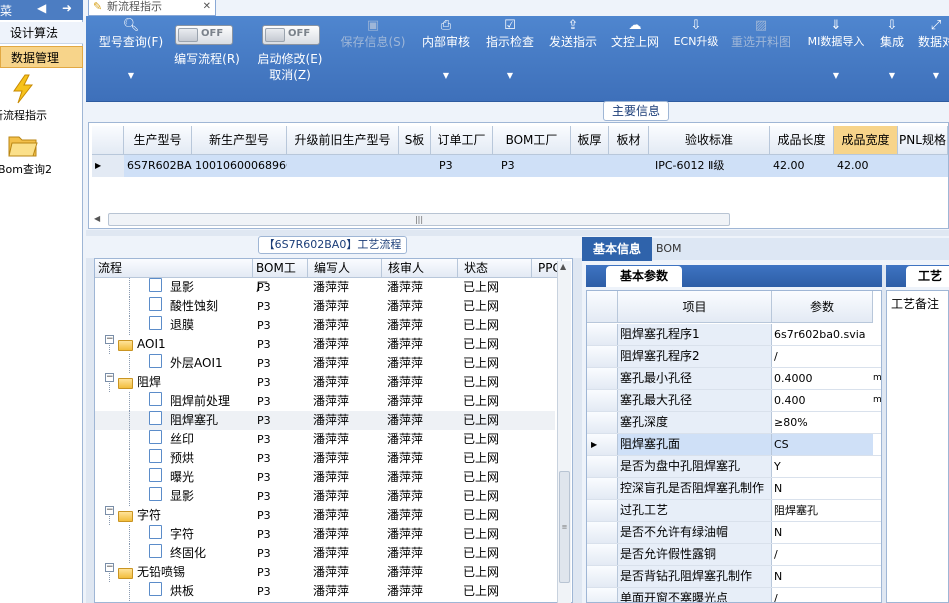 The width and height of the screenshot is (949, 603). What do you see at coordinates (152, 8) in the screenshot?
I see `document-tab: ✎ 新流程指示 ✕` at bounding box center [152, 8].